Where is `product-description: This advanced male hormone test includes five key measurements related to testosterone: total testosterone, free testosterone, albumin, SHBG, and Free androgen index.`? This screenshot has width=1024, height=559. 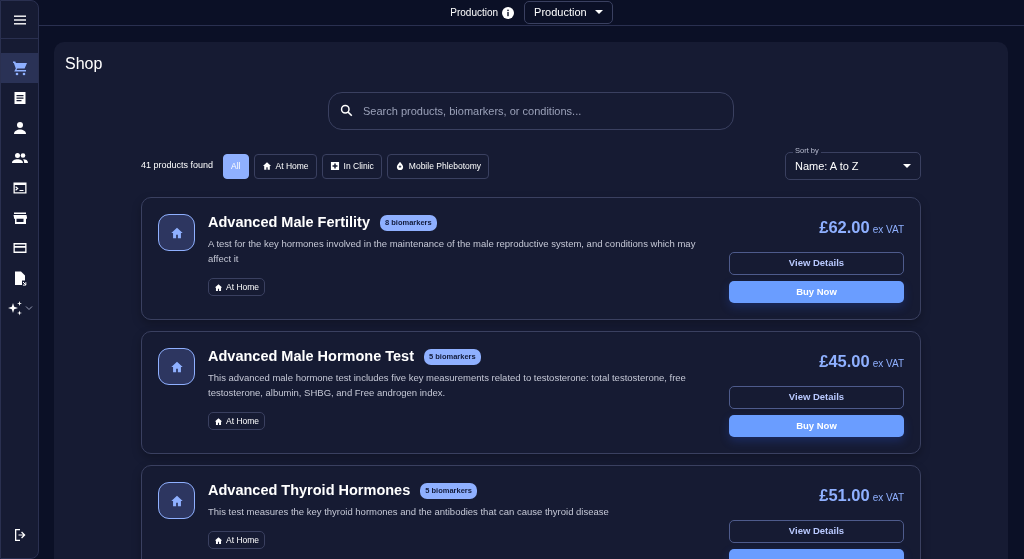
product-description: This advanced male hormone test includes five key measurements related to testosterone: total testosterone, free testosterone, albumin, SHBG, and Free androgen index. is located at coordinates (447, 385).